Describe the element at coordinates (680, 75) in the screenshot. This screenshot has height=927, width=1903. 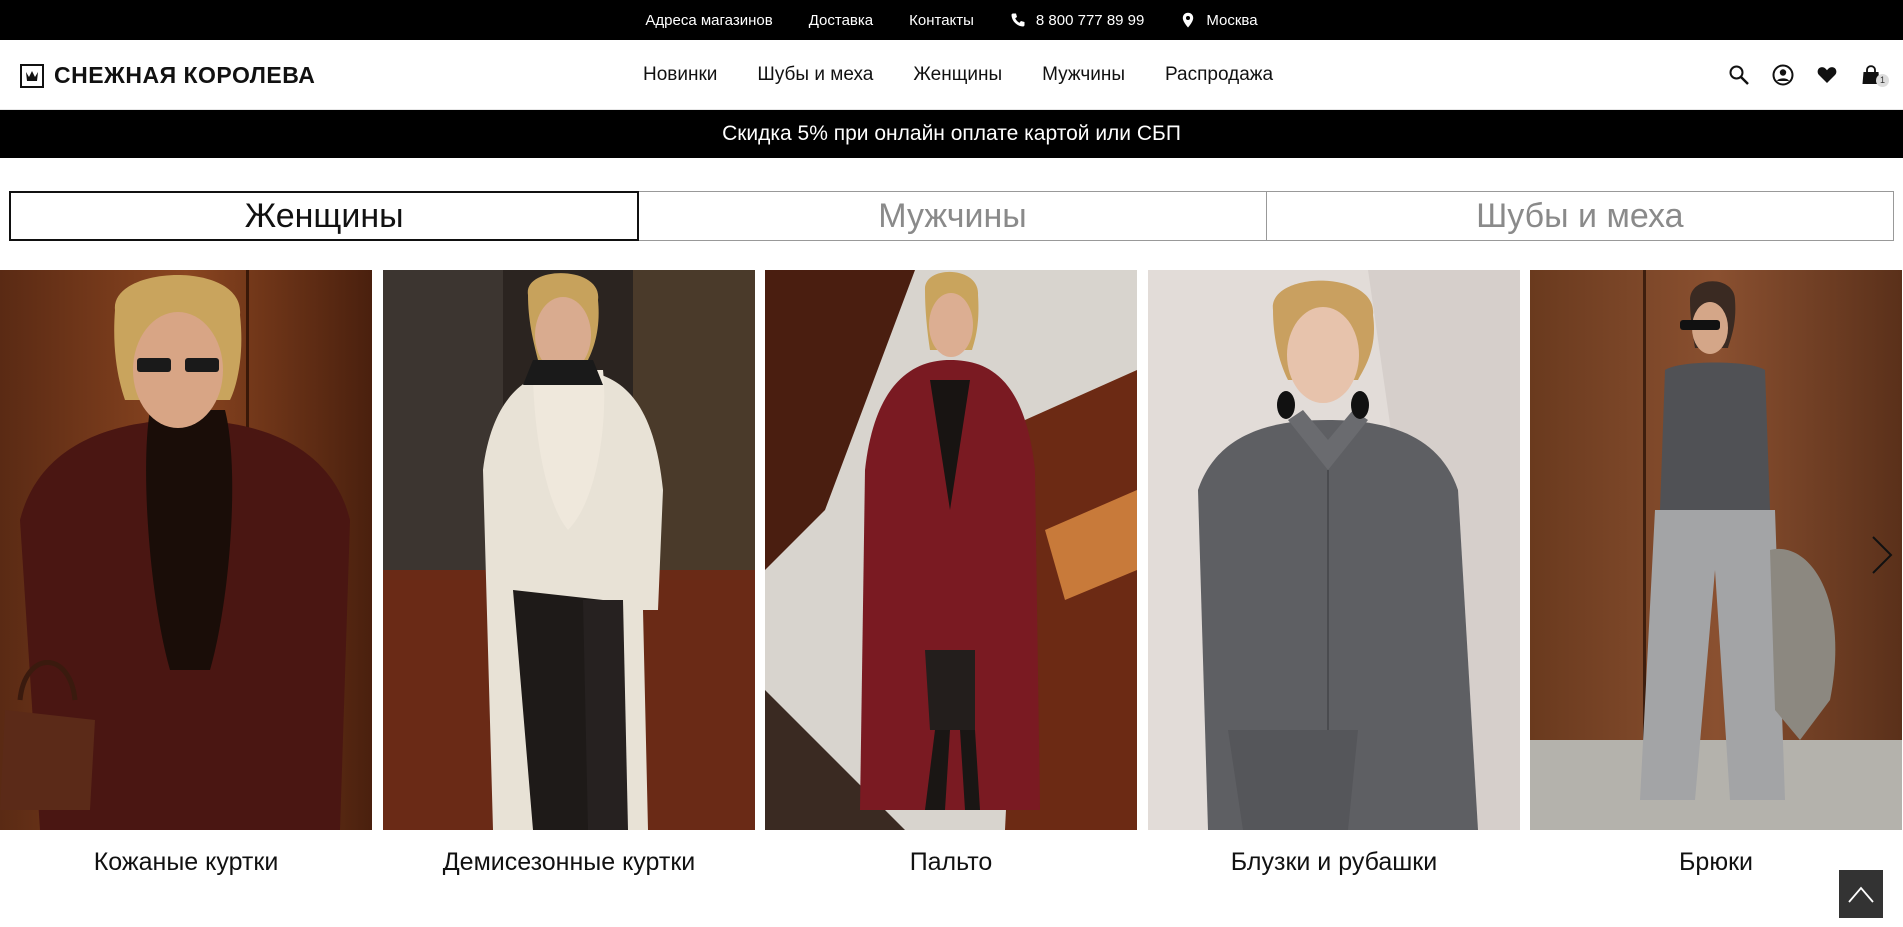
I see `nav-item-new: Новинки` at that location.